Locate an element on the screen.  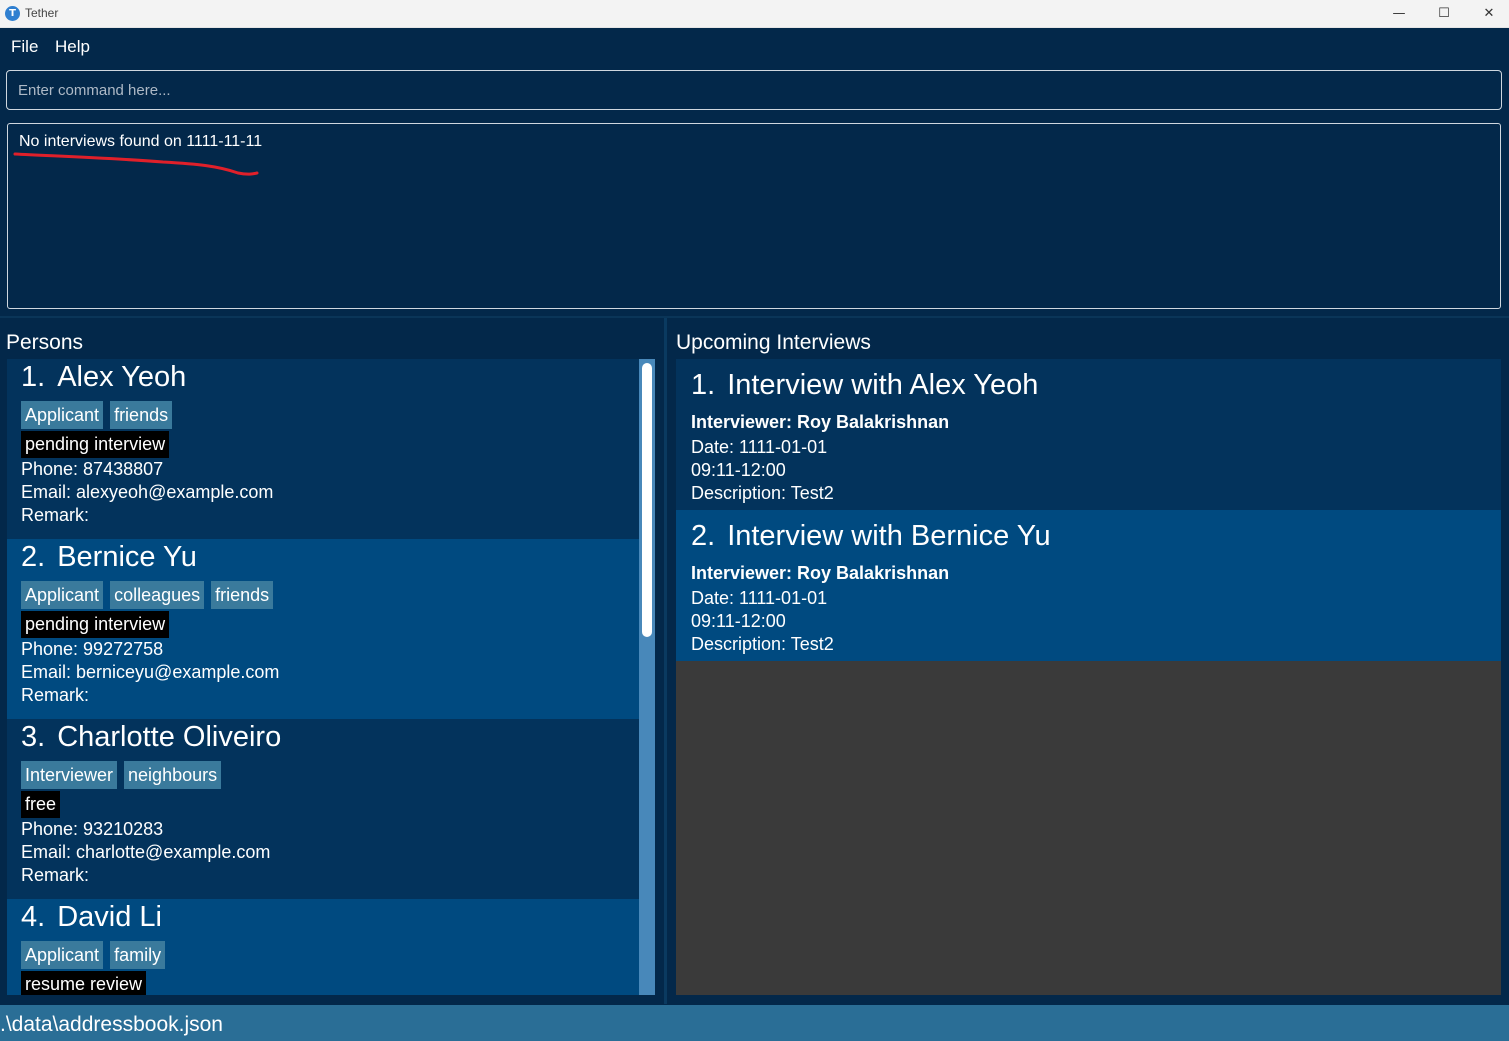
interview-title-text: Interview with Alex Yeoh is located at coordinates (883, 385).